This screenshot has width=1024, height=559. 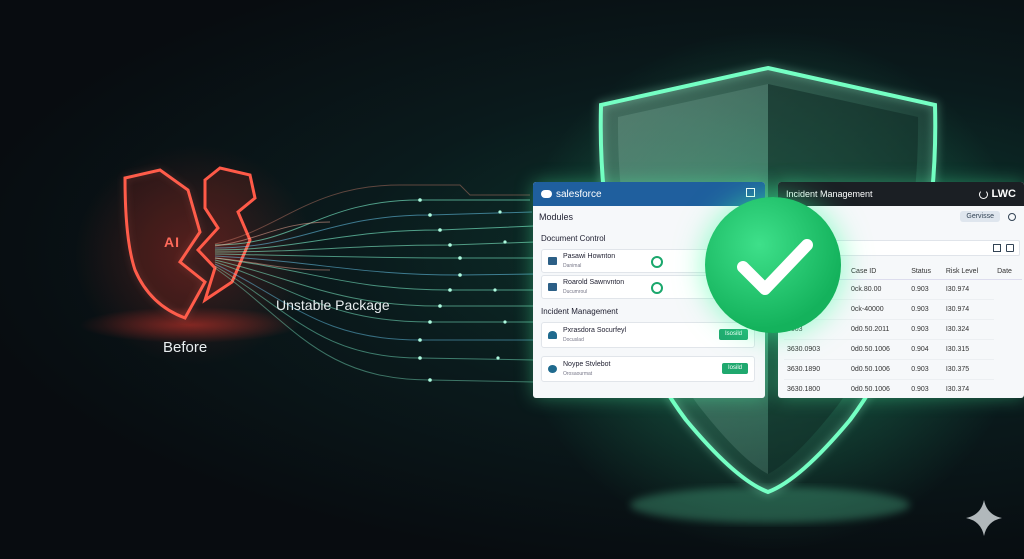 I want to click on table-cell: I30.315, so click(x=968, y=349).